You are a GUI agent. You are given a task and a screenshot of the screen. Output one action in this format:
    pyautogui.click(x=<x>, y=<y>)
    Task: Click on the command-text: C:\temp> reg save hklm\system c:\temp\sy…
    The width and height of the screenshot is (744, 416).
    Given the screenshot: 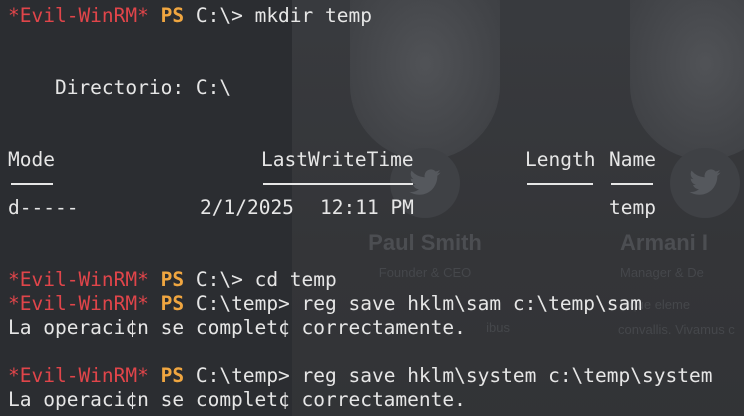 What is the action you would take?
    pyautogui.click(x=454, y=375)
    